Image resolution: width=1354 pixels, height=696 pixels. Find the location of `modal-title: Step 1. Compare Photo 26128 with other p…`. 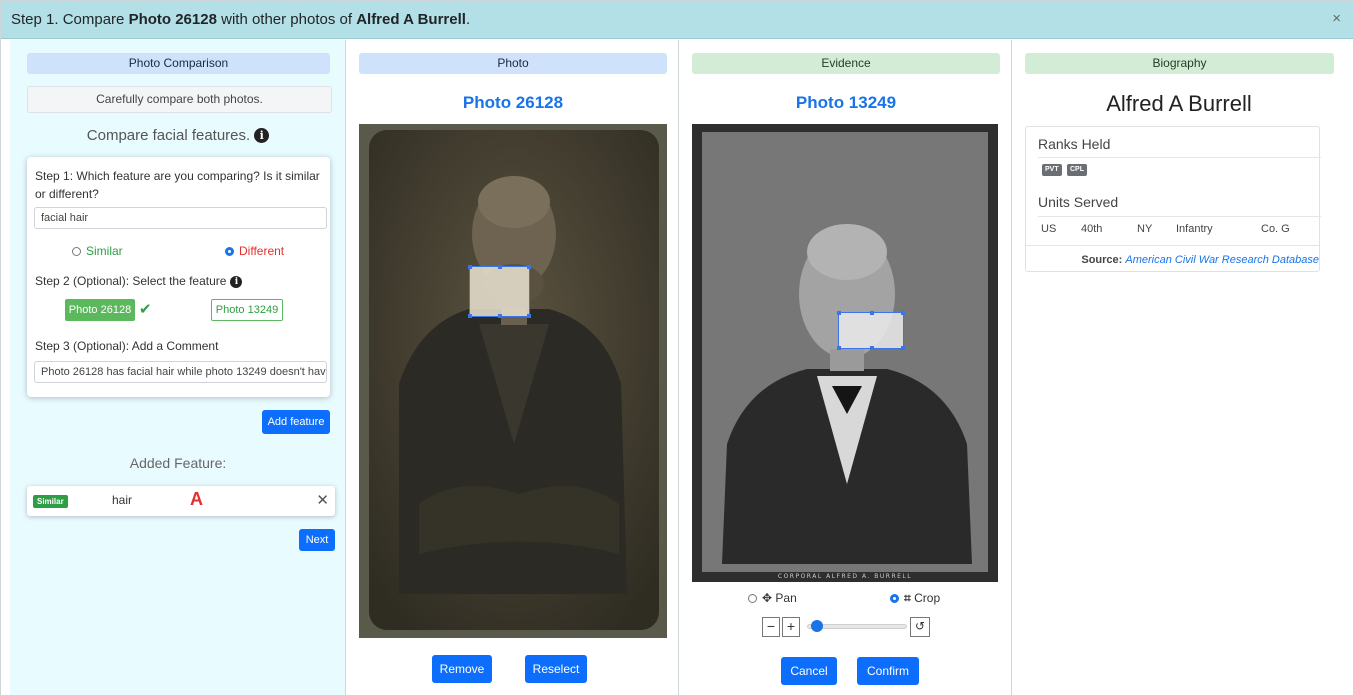

modal-title: Step 1. Compare Photo 26128 with other p… is located at coordinates (240, 19).